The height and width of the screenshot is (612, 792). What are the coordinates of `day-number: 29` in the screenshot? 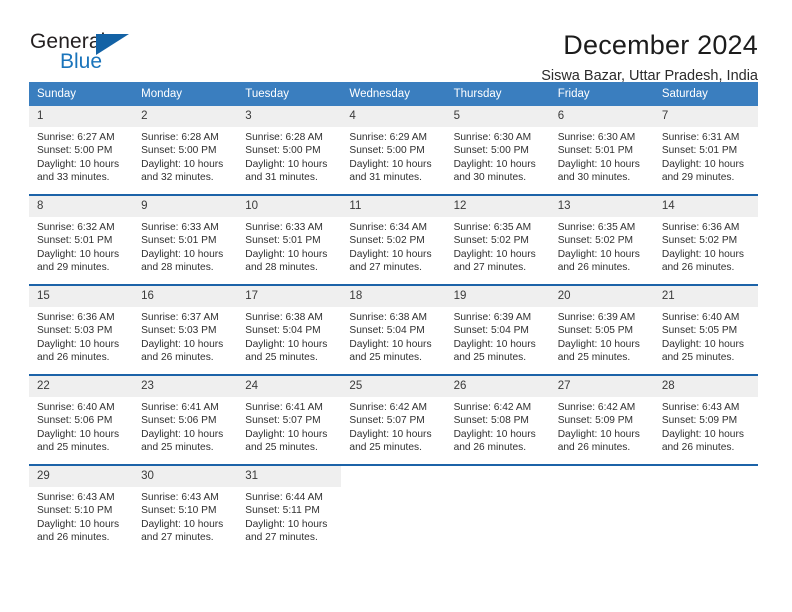 It's located at (81, 476).